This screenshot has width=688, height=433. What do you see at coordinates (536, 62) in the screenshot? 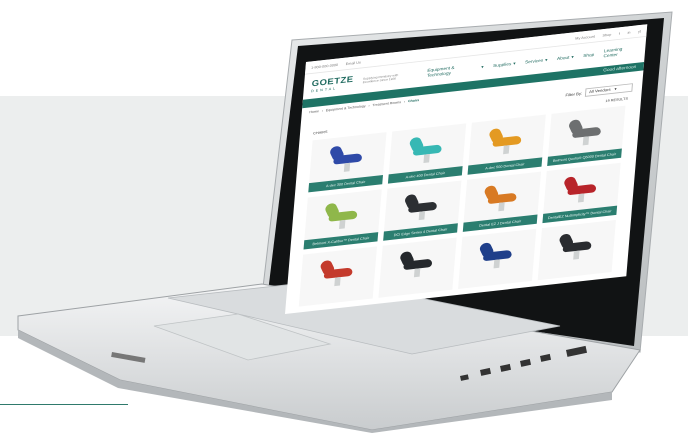
I see `nav-services: Services ▾` at bounding box center [536, 62].